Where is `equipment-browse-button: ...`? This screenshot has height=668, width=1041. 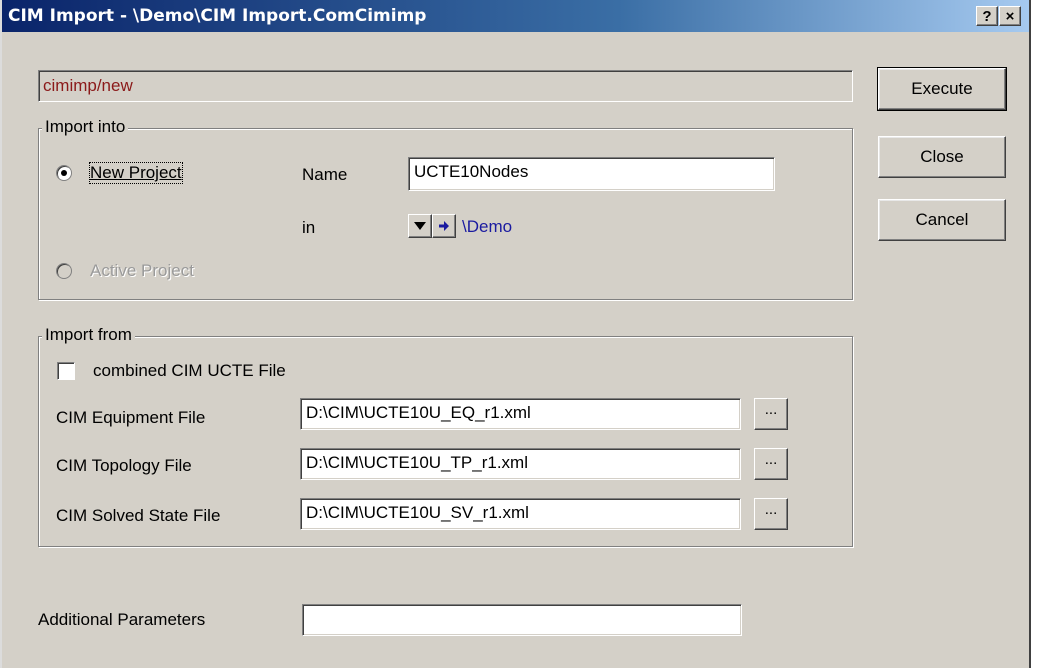
equipment-browse-button: ... is located at coordinates (771, 414).